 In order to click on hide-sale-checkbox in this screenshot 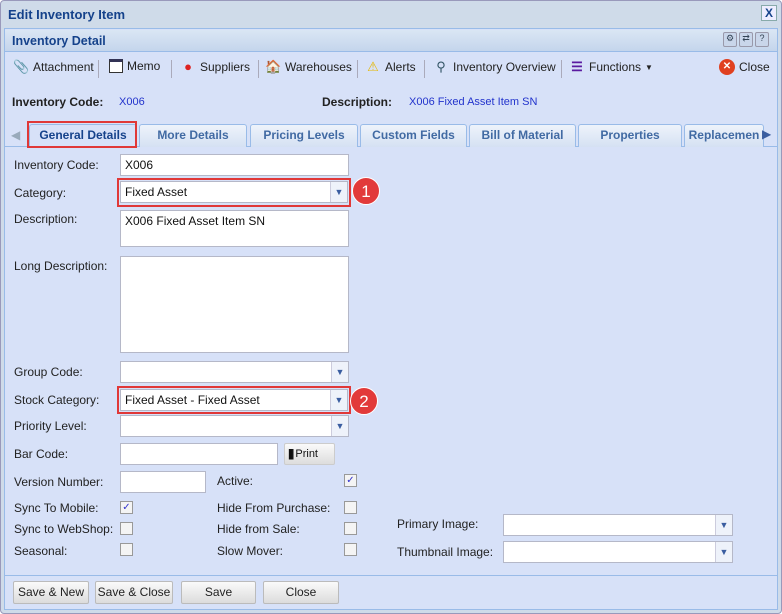, I will do `click(350, 528)`.